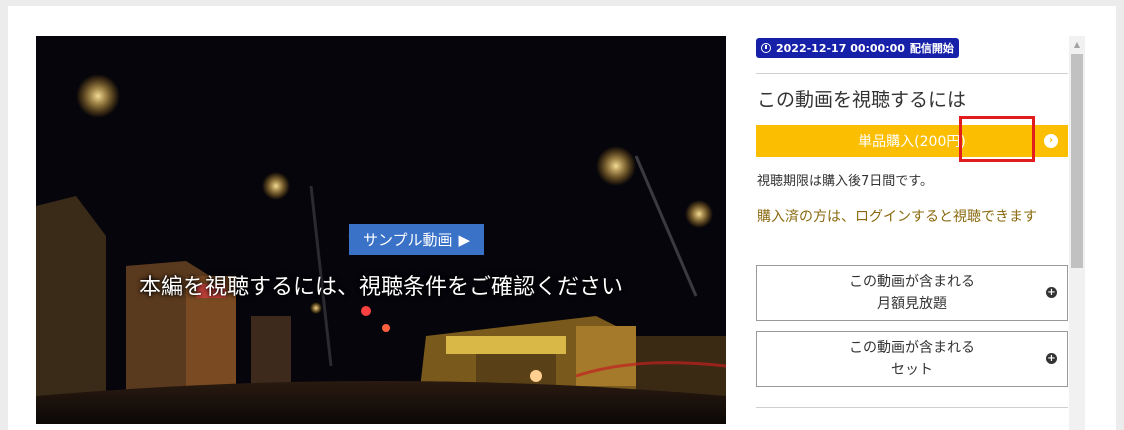  I want to click on scrollbar-thumb, so click(1077, 161).